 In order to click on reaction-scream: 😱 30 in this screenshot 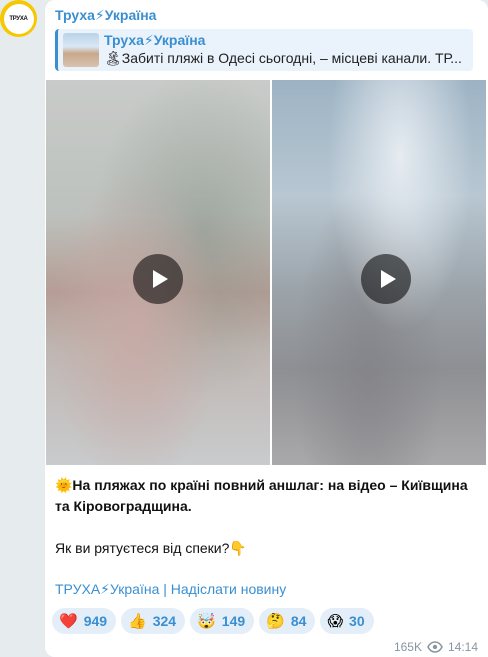, I will do `click(347, 621)`.